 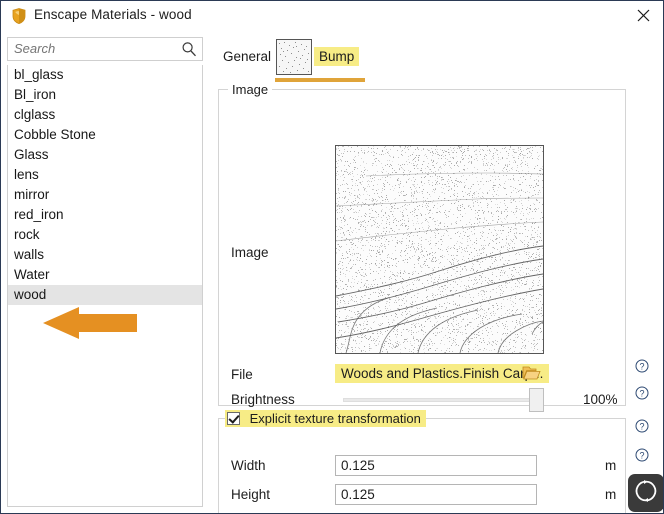 What do you see at coordinates (294, 57) in the screenshot?
I see `bump-texture-thumbnail` at bounding box center [294, 57].